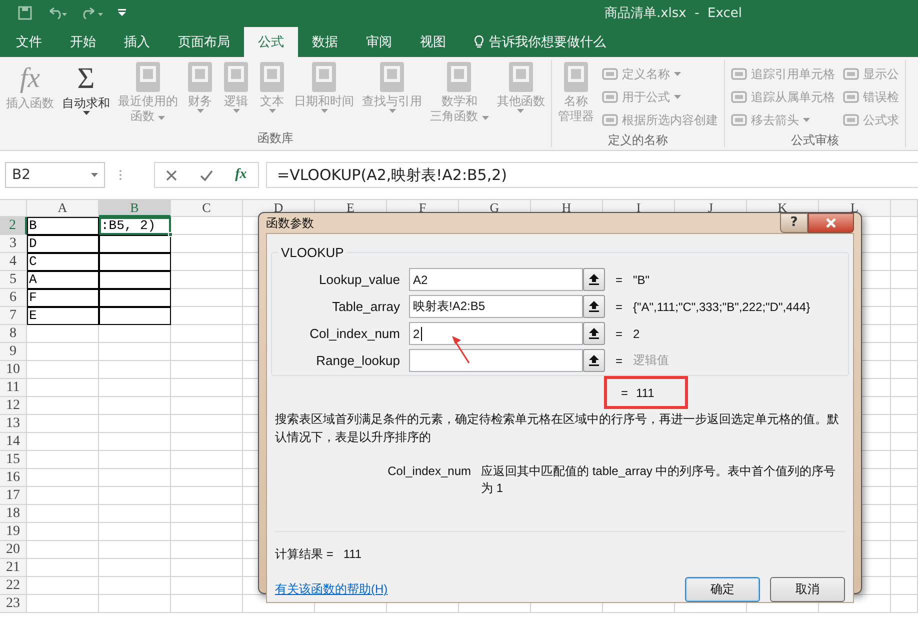 The height and width of the screenshot is (622, 918). Describe the element at coordinates (331, 589) in the screenshot. I see `help-link: 有关该函数的帮助(H)` at that location.